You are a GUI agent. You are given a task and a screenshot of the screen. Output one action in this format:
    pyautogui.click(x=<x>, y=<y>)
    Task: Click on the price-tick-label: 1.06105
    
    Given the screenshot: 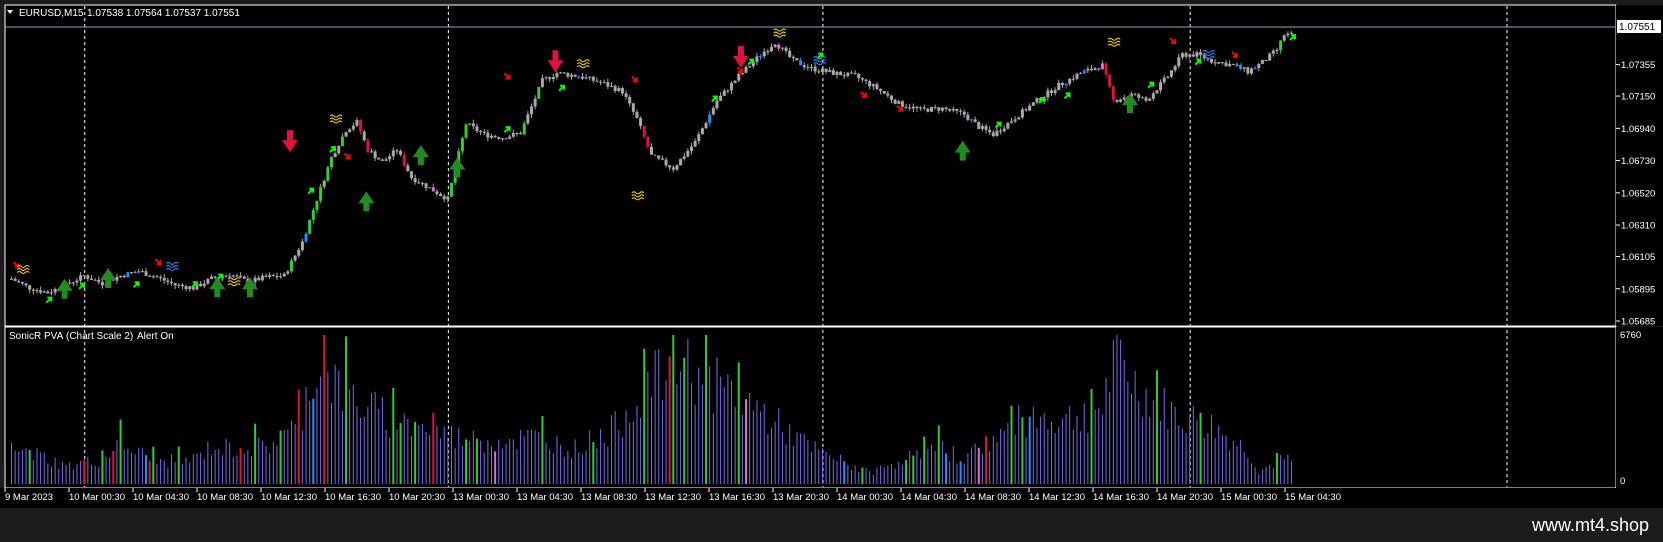 What is the action you would take?
    pyautogui.click(x=1638, y=257)
    